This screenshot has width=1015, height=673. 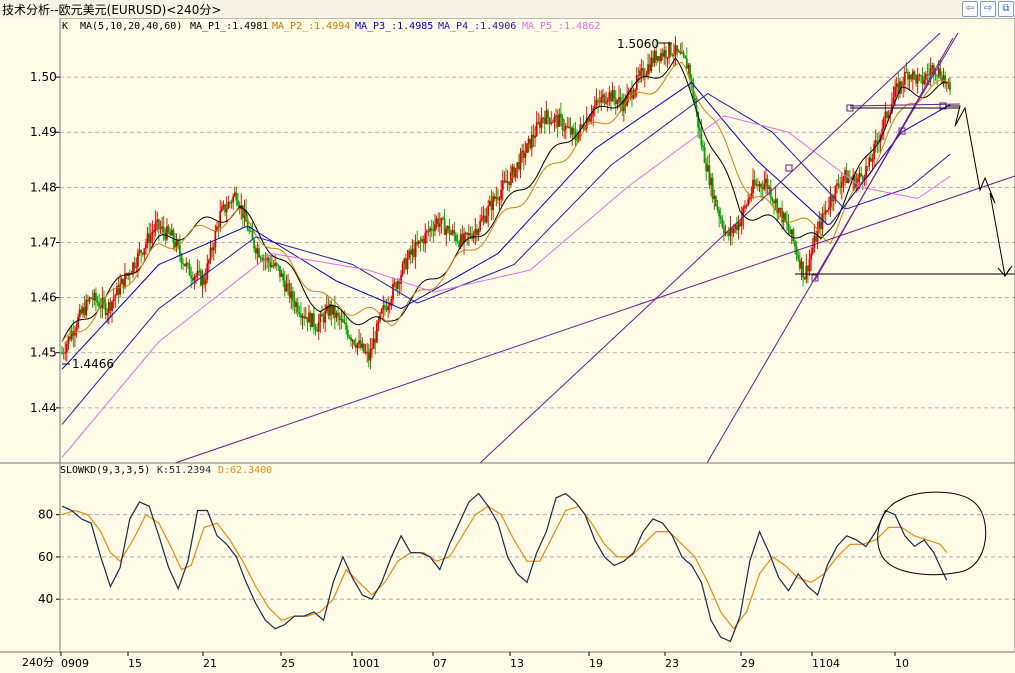 What do you see at coordinates (970, 9) in the screenshot?
I see `arrow-left-icon: ⇦` at bounding box center [970, 9].